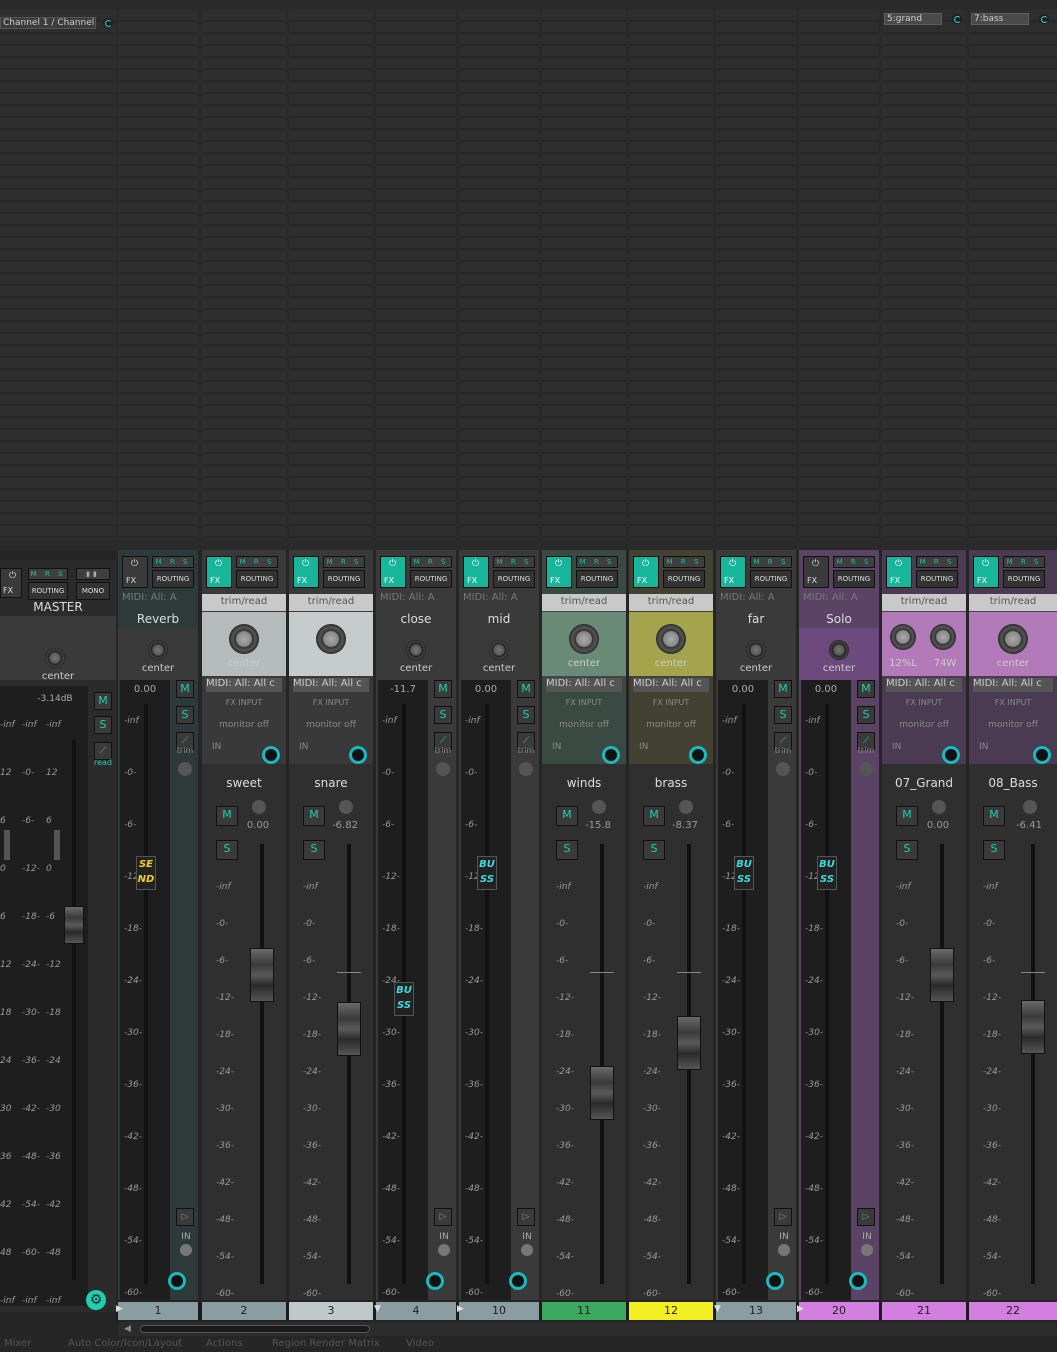 The height and width of the screenshot is (1352, 1057). I want to click on track-number: 10, so click(499, 1311).